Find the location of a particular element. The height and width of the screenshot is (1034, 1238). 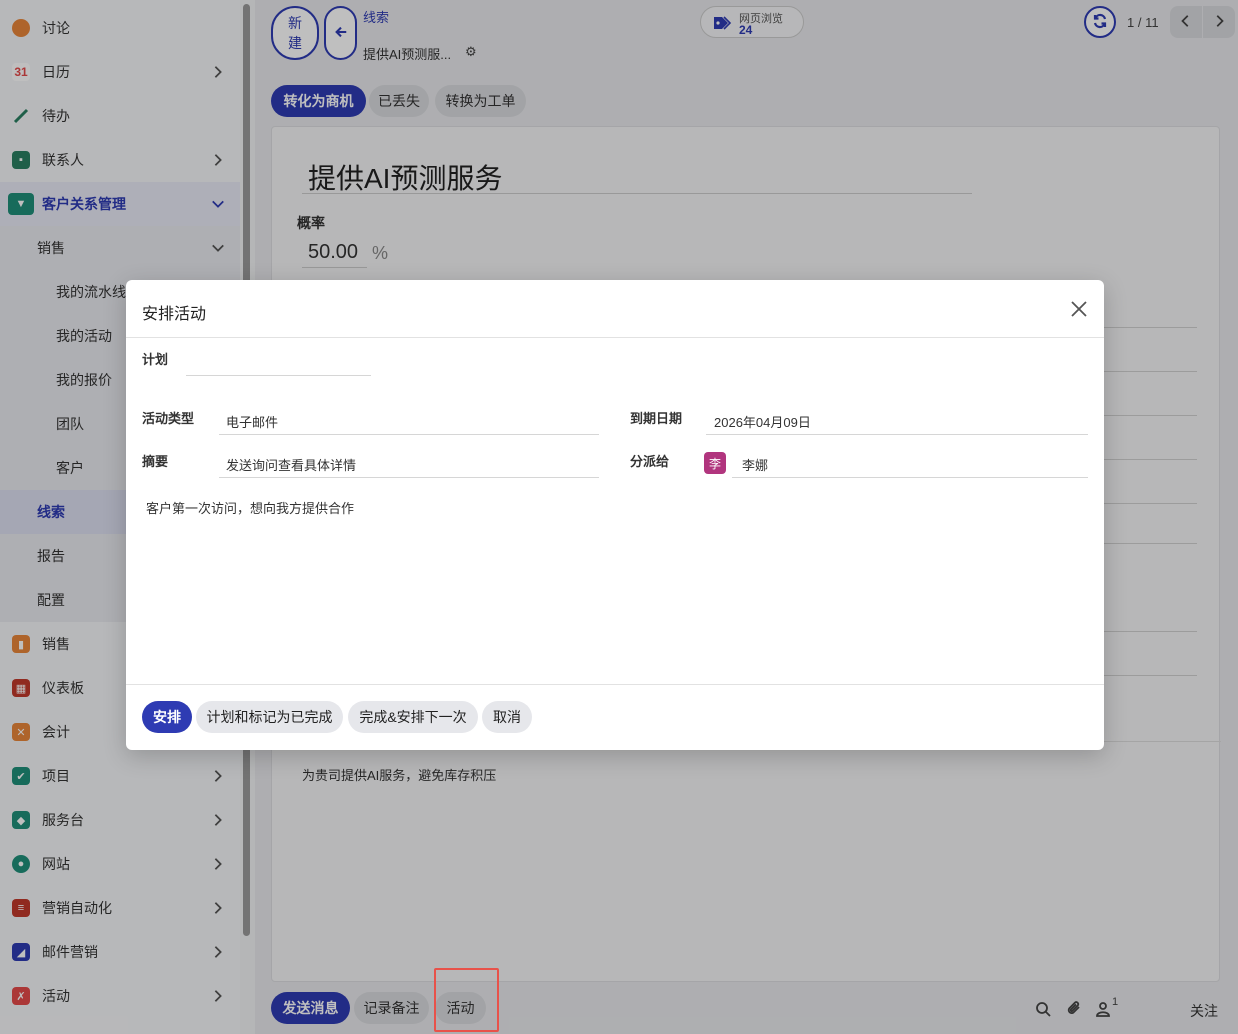

dialog-title: 安排活动 is located at coordinates (174, 314).